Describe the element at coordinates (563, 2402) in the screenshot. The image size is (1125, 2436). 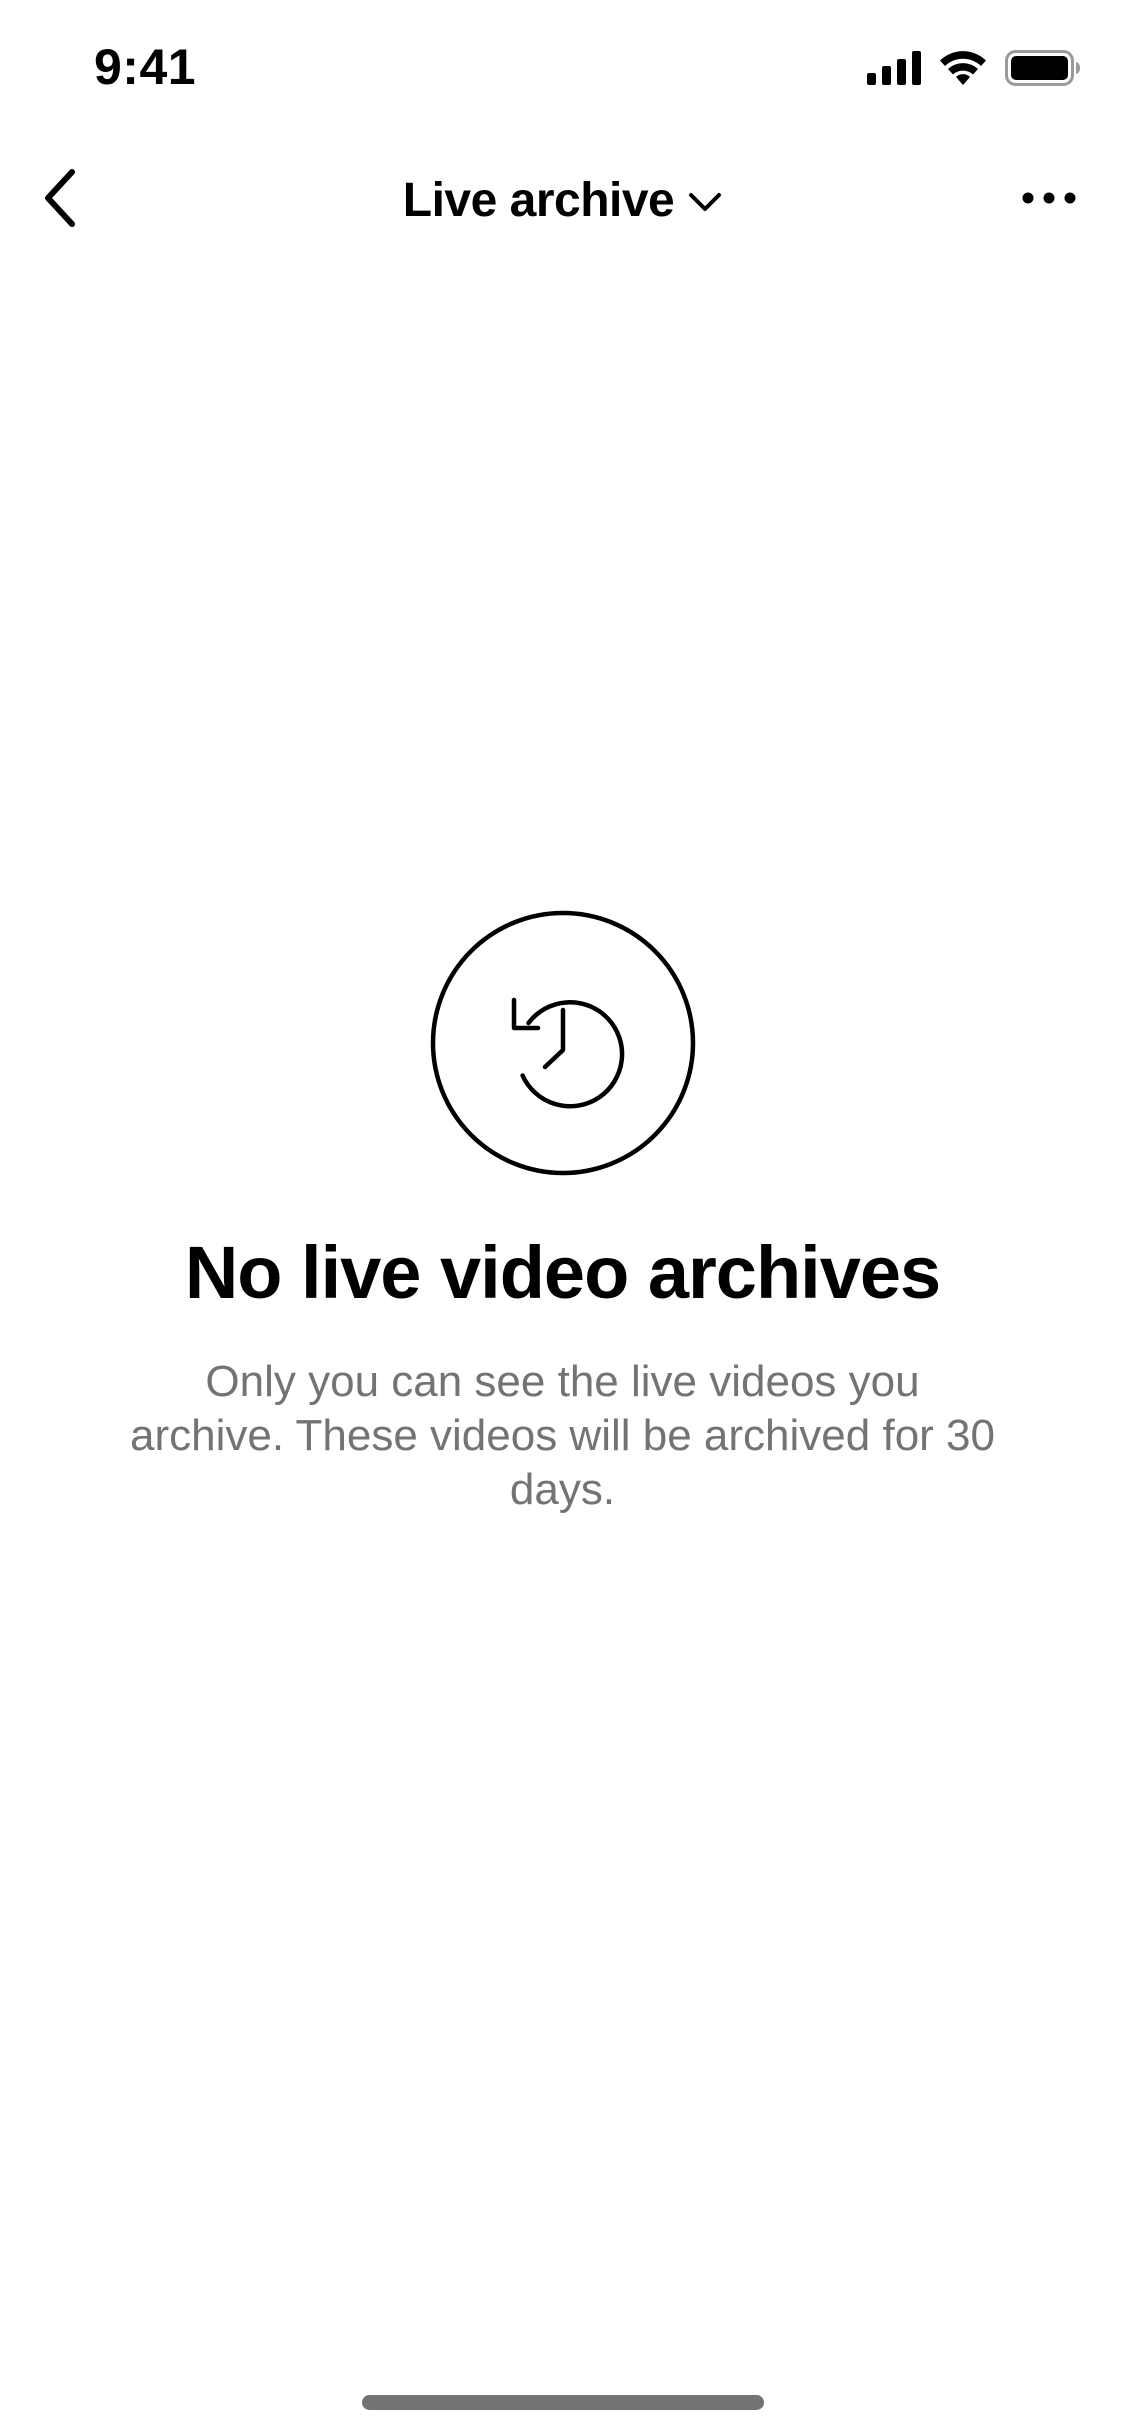
I see `home-indicator` at that location.